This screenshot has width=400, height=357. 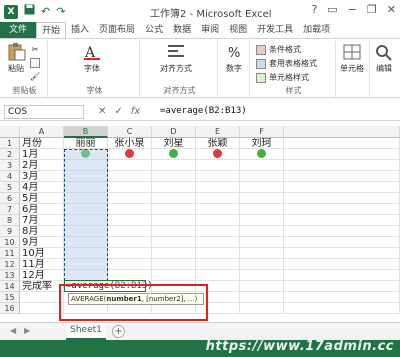 What do you see at coordinates (86, 154) in the screenshot?
I see `cell-b2` at bounding box center [86, 154].